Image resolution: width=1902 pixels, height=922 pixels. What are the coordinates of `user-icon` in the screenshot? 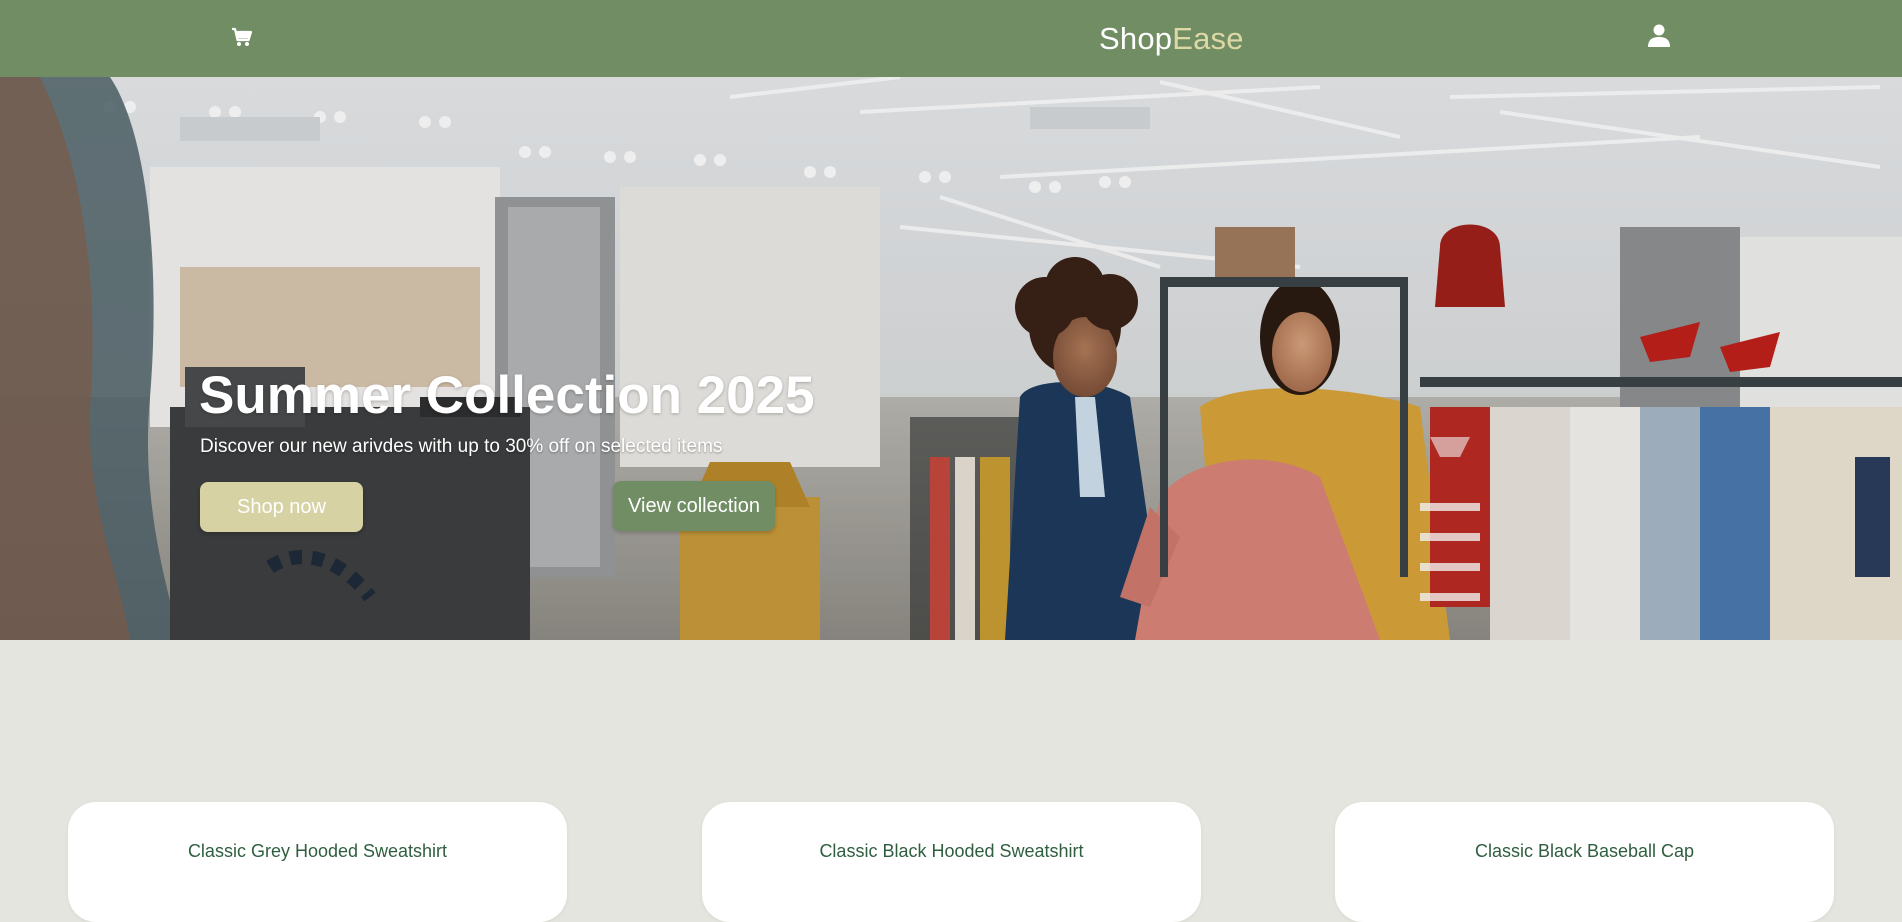 It's located at (1659, 35).